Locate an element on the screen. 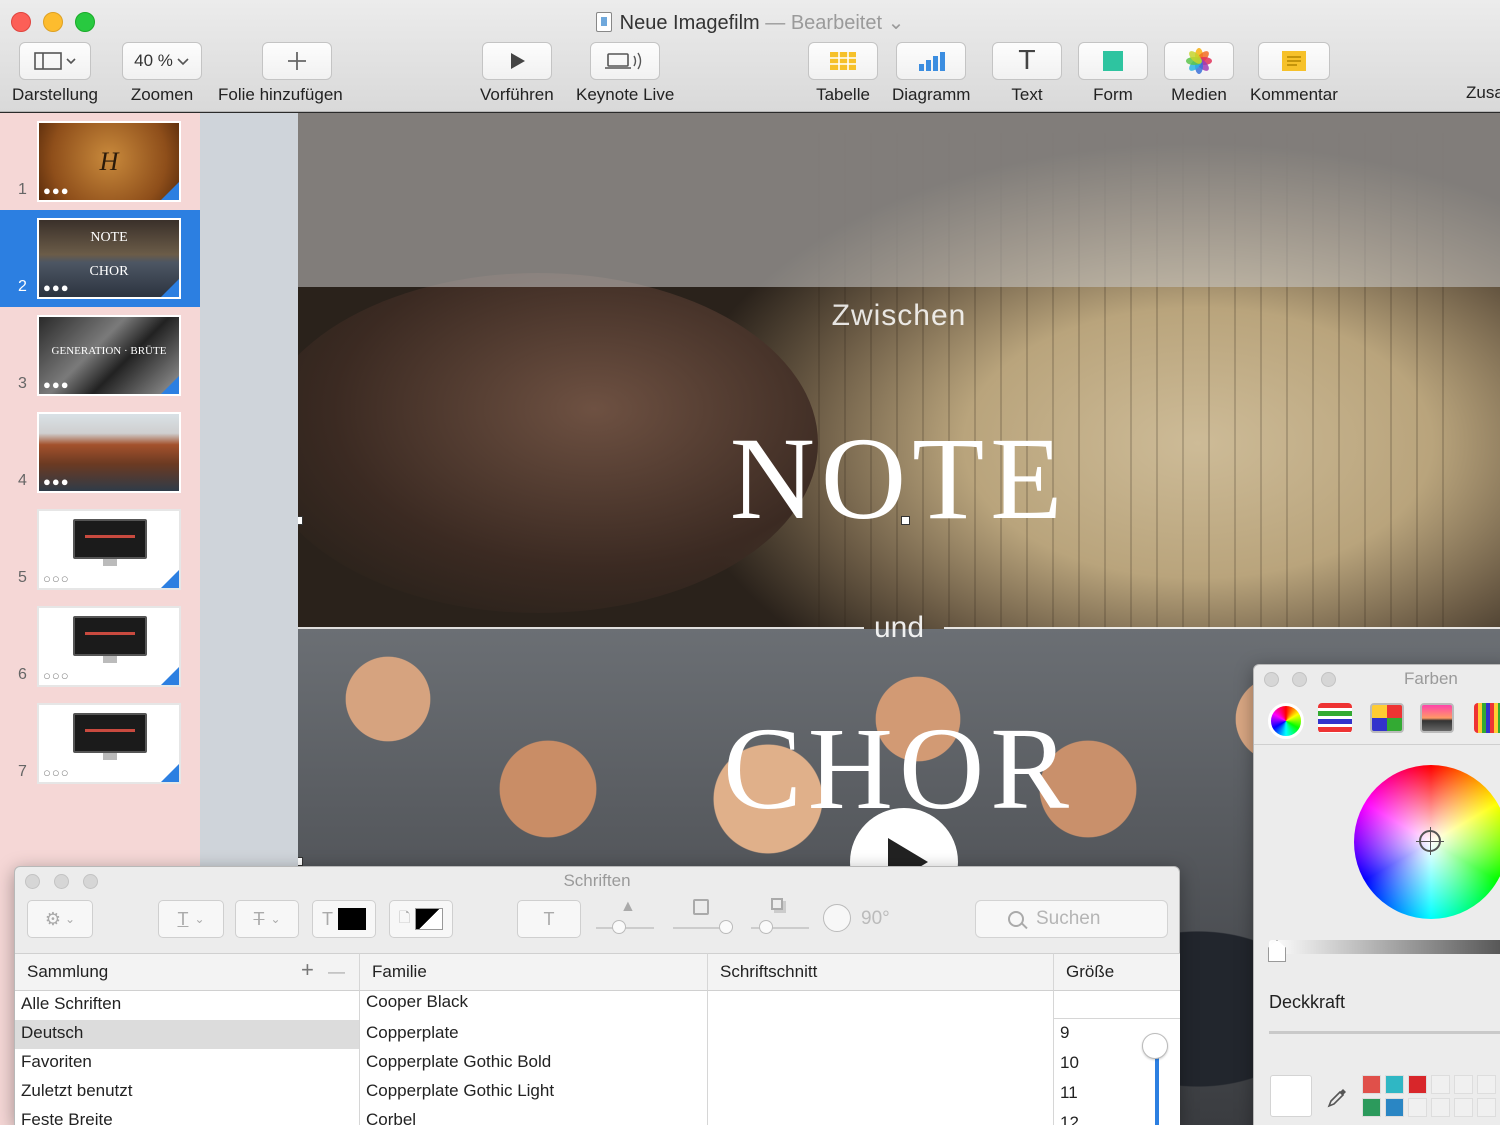  panel-close-button is located at coordinates (1271, 679).